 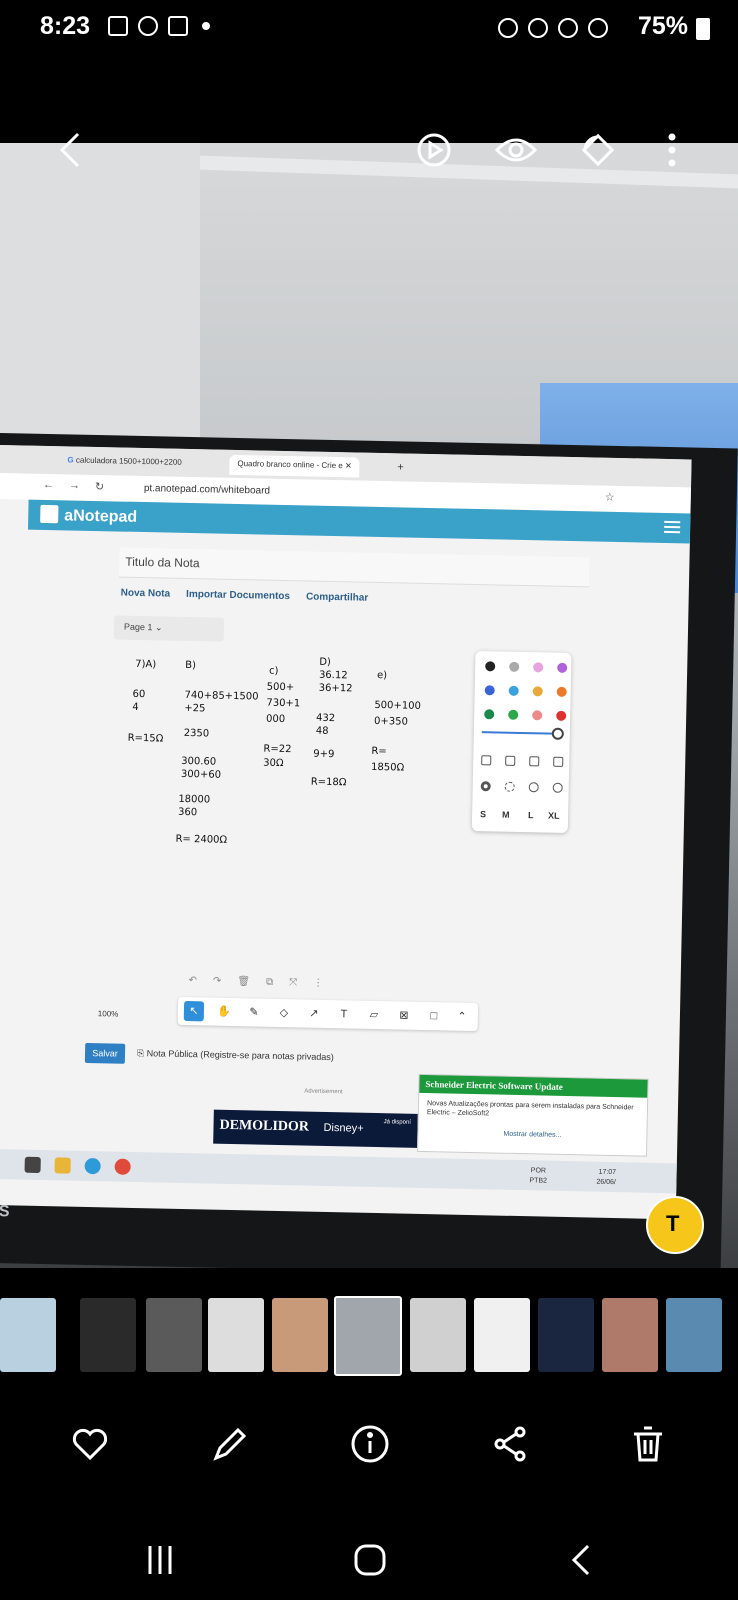 What do you see at coordinates (32, 1165) in the screenshot?
I see `task-view-icon` at bounding box center [32, 1165].